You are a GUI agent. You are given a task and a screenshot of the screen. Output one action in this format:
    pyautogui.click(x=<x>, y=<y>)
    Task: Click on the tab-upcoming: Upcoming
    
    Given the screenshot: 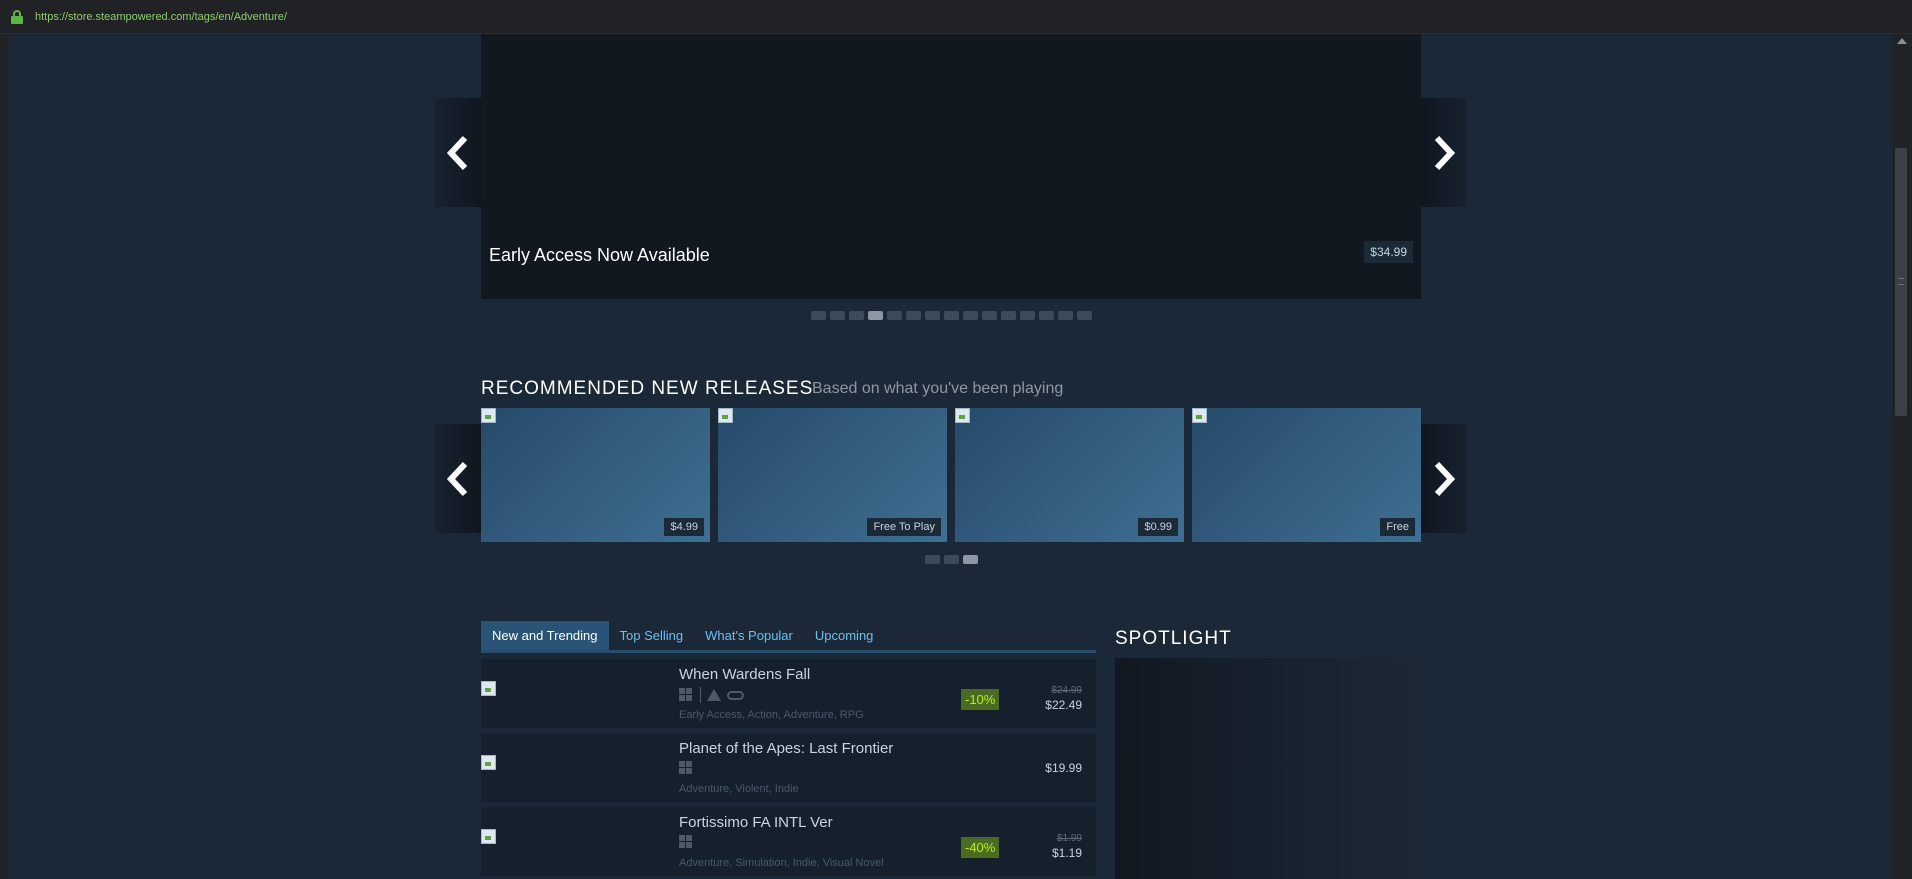 What is the action you would take?
    pyautogui.click(x=844, y=635)
    